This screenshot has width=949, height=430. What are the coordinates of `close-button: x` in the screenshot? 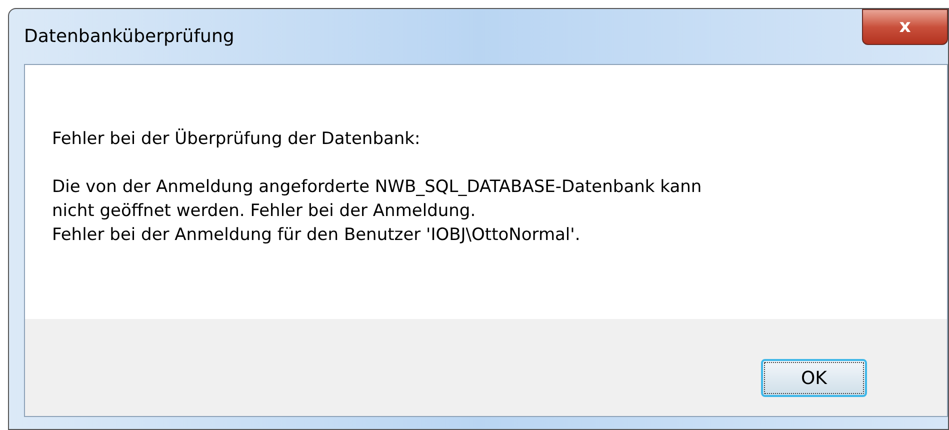 It's located at (905, 27).